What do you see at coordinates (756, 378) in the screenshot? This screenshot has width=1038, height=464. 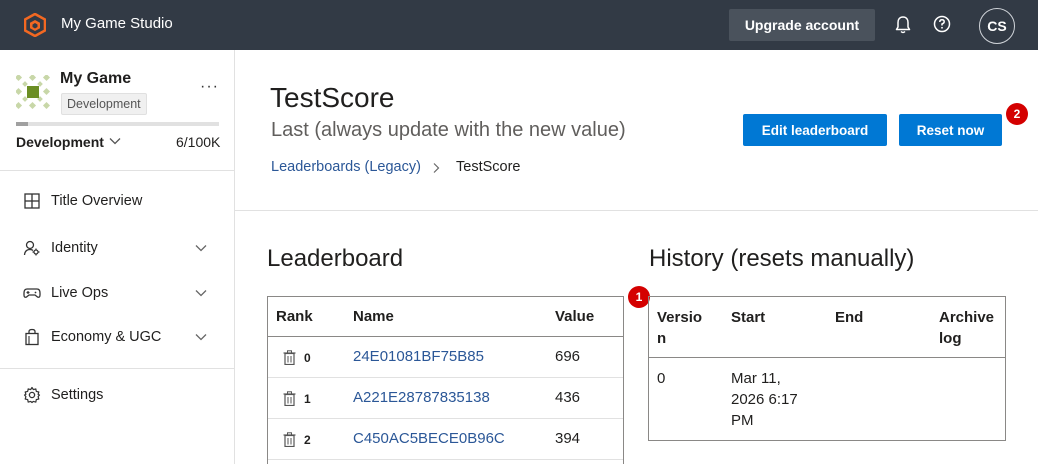 I see `start-cell-line: Mar 11,` at bounding box center [756, 378].